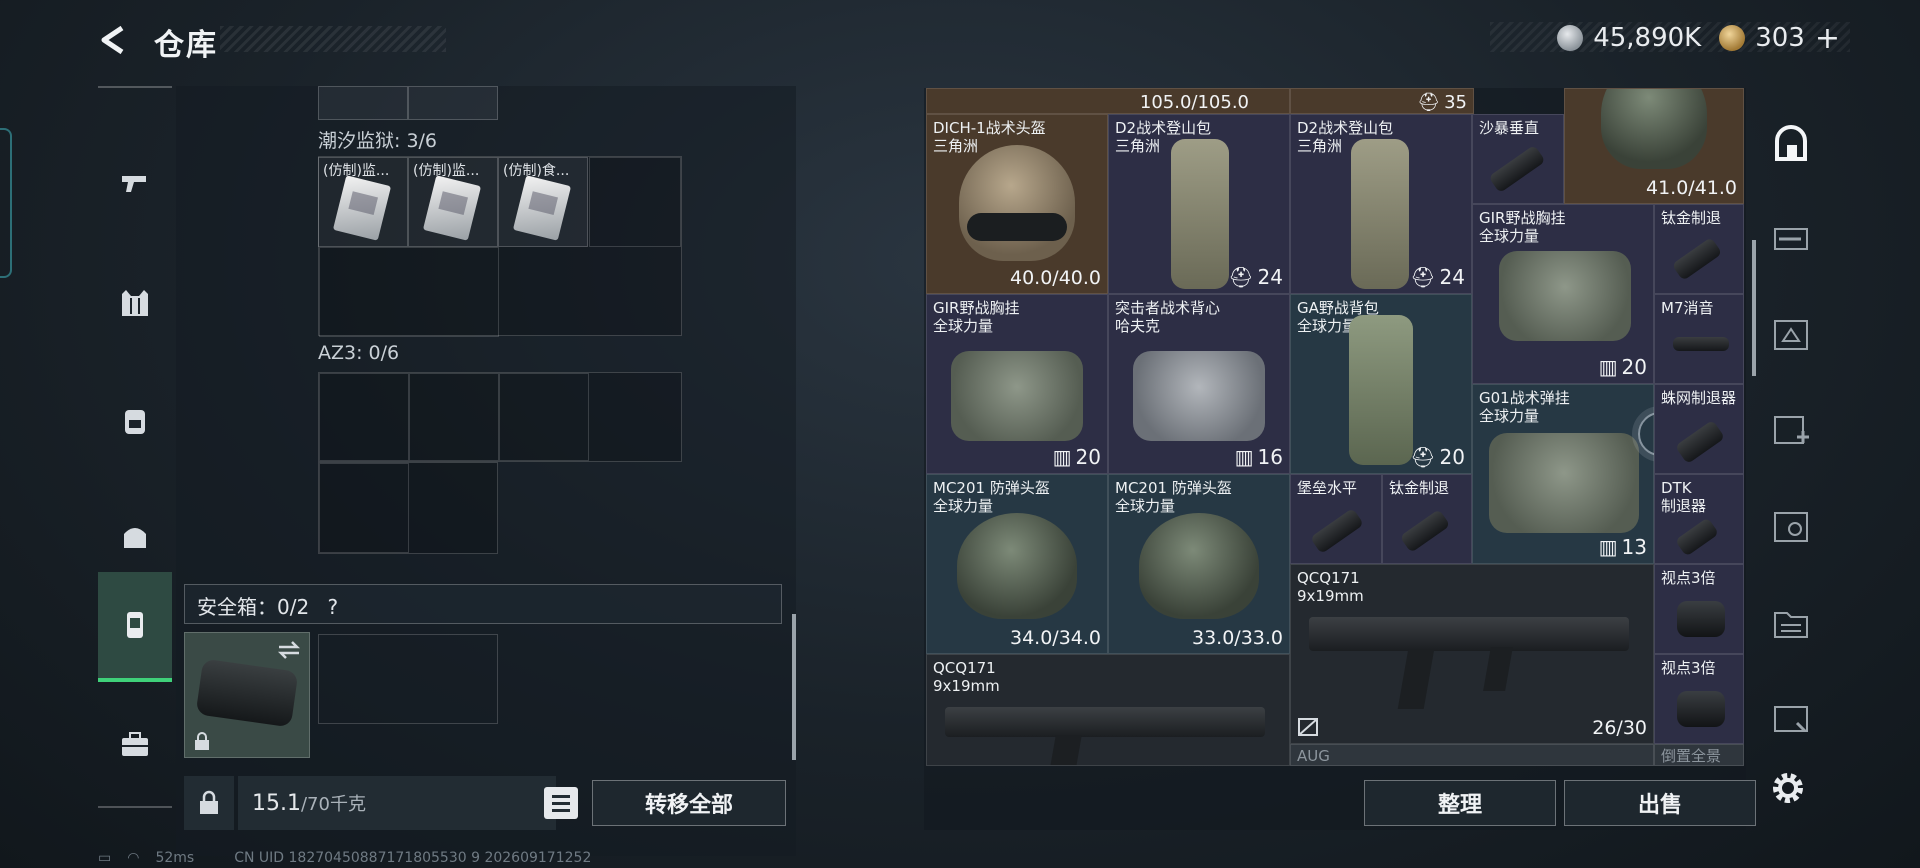  Describe the element at coordinates (1701, 344) in the screenshot. I see `suppressor-icon` at that location.